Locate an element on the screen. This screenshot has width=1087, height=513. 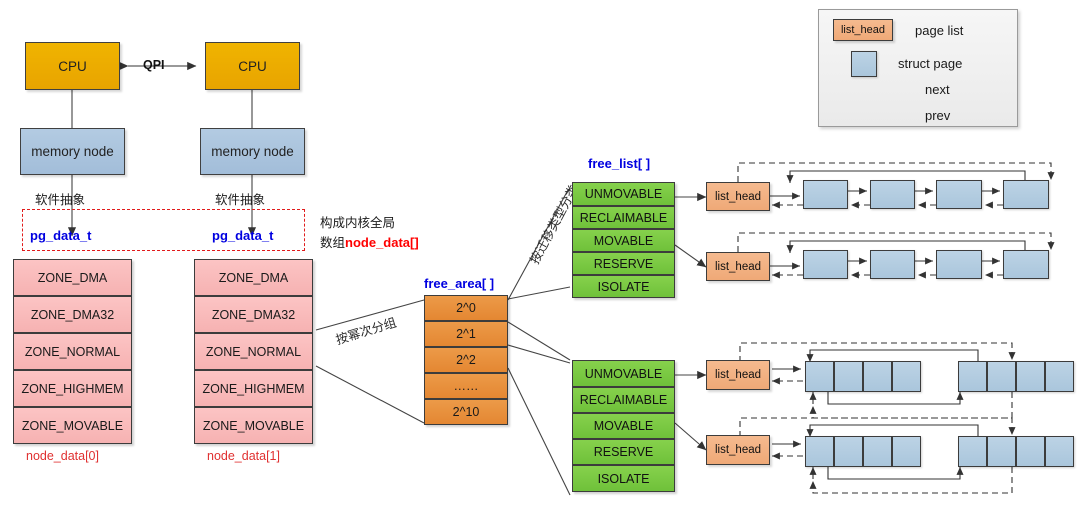
migrate-type-label: ISOLATE is located at coordinates (623, 478).